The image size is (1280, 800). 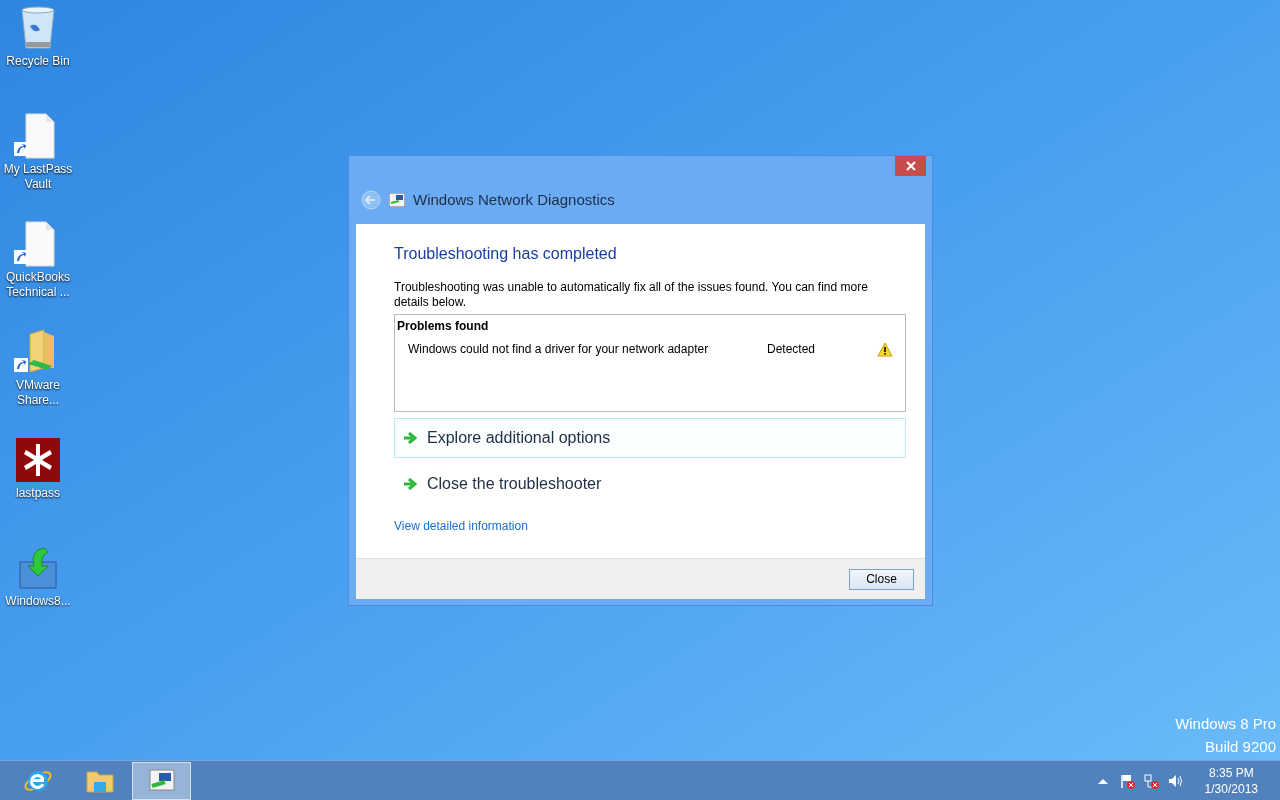 What do you see at coordinates (38, 177) in the screenshot?
I see `desktop-icon-label: My LastPass Vault` at bounding box center [38, 177].